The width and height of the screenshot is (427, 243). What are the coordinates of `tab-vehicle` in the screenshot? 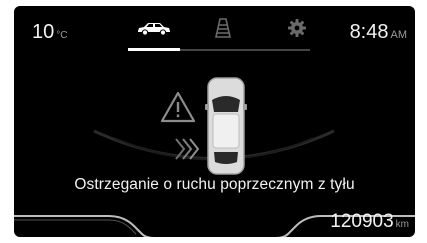 It's located at (154, 30).